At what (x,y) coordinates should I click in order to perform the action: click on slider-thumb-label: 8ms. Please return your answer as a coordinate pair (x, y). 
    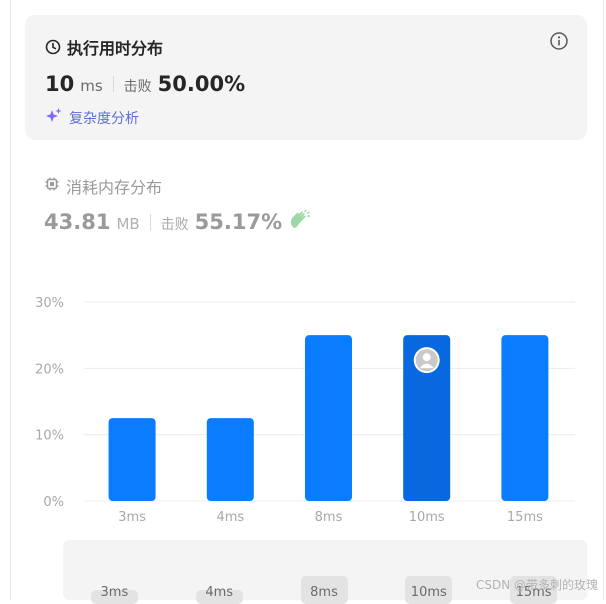
    Looking at the image, I should click on (324, 592).